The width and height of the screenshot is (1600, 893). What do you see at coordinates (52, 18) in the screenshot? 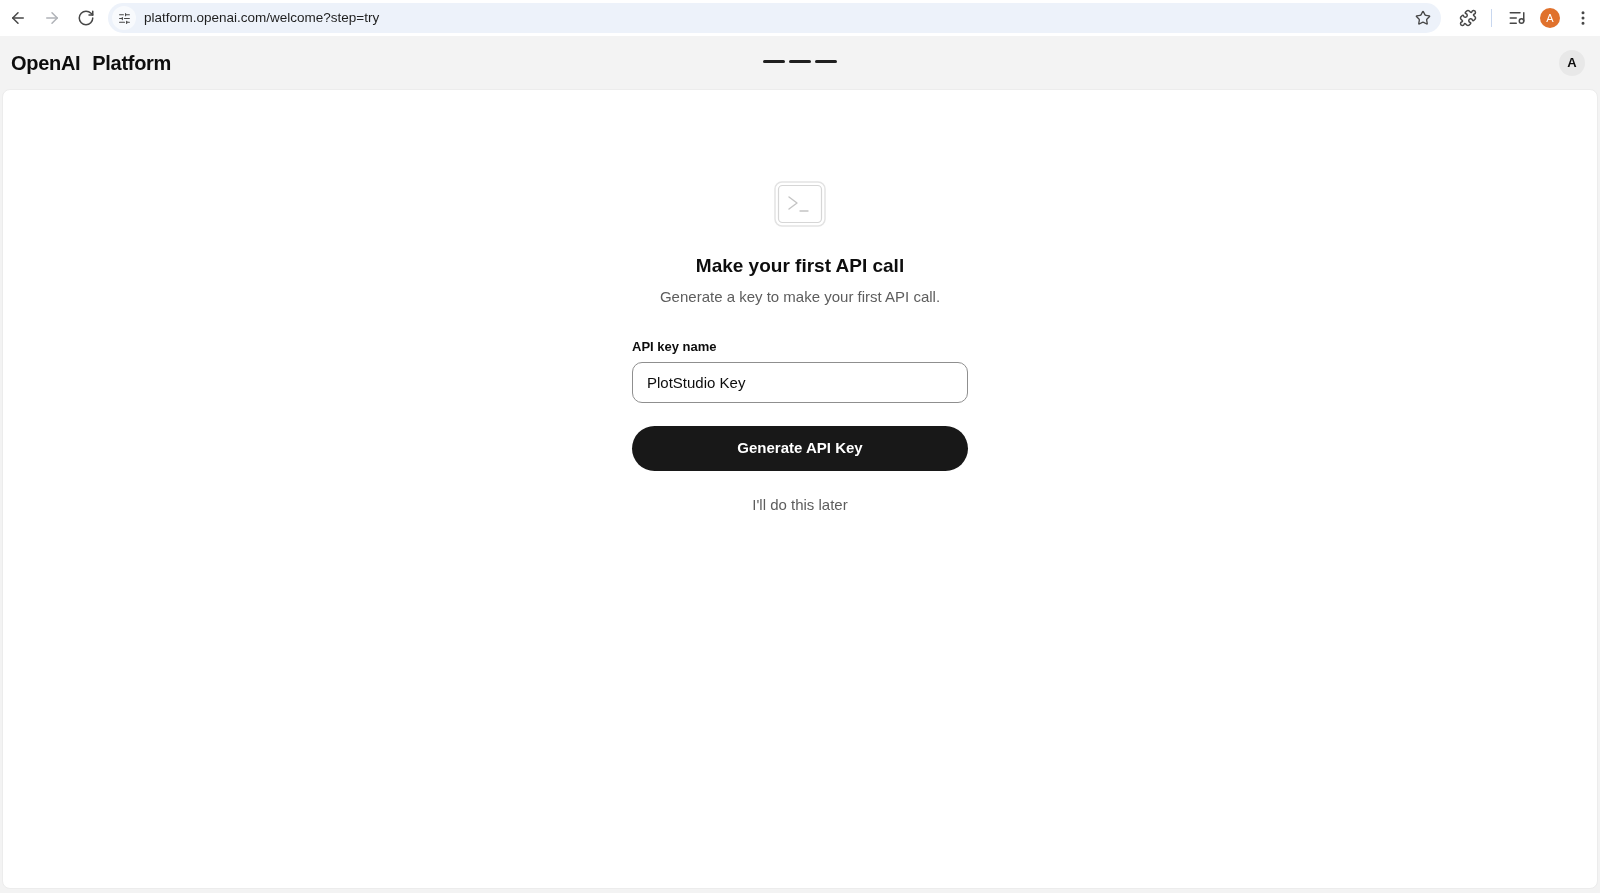
I see `forward-arrow-icon` at bounding box center [52, 18].